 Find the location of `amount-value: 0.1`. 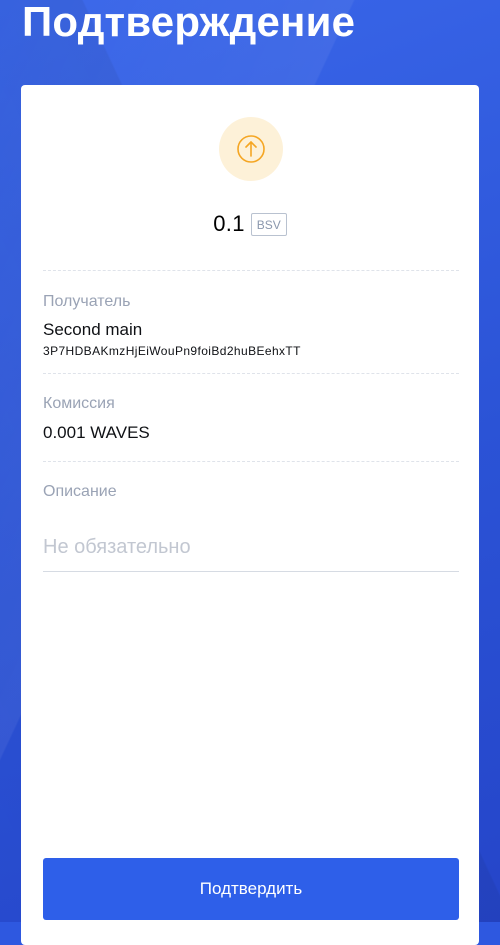

amount-value: 0.1 is located at coordinates (229, 223).